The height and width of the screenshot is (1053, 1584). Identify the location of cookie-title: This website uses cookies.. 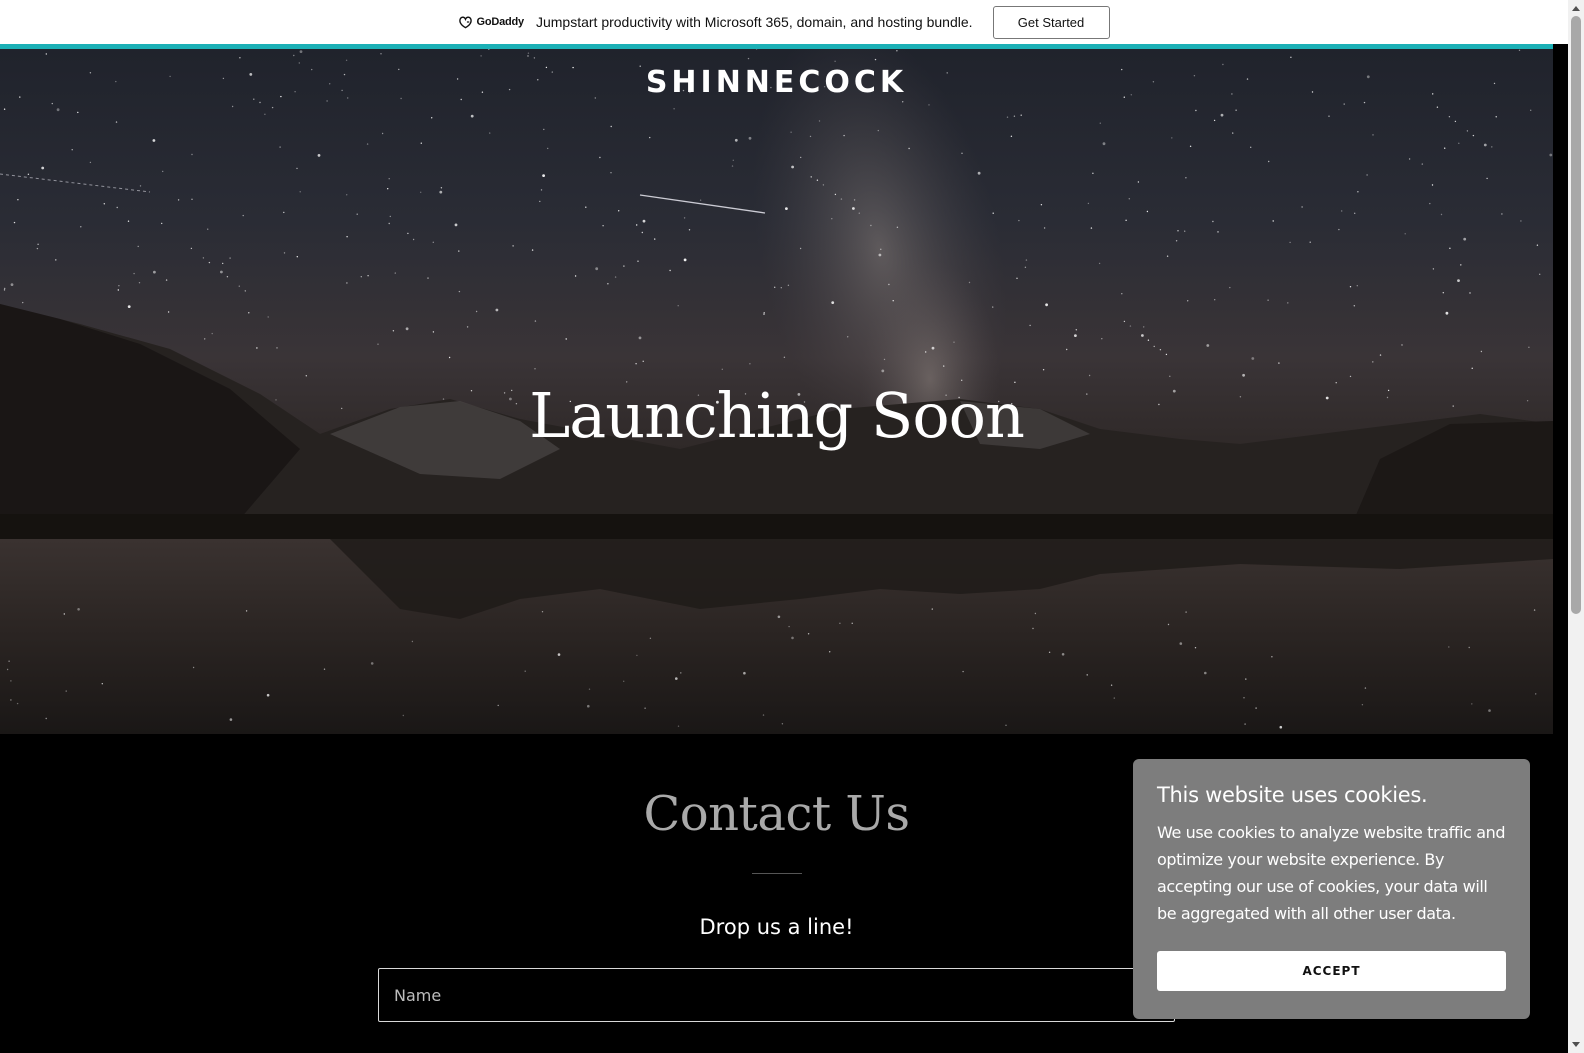
(1292, 795).